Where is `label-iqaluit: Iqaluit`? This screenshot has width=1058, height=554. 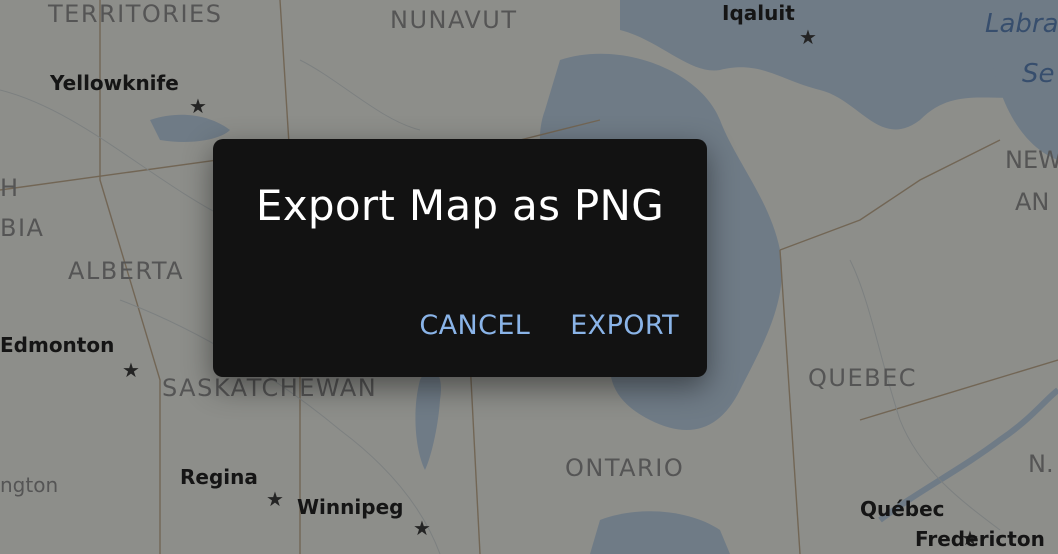 label-iqaluit: Iqaluit is located at coordinates (758, 13).